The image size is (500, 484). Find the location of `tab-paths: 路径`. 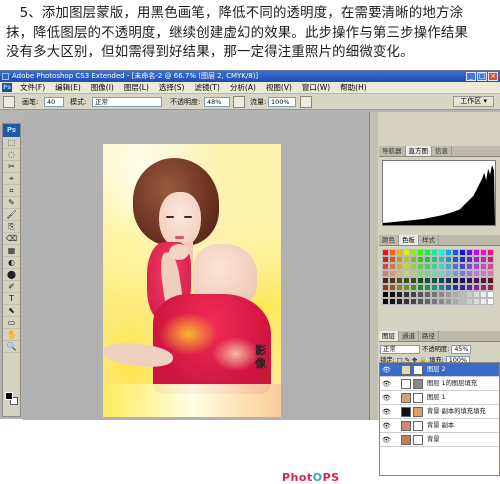

tab-paths: 路径 is located at coordinates (429, 336).